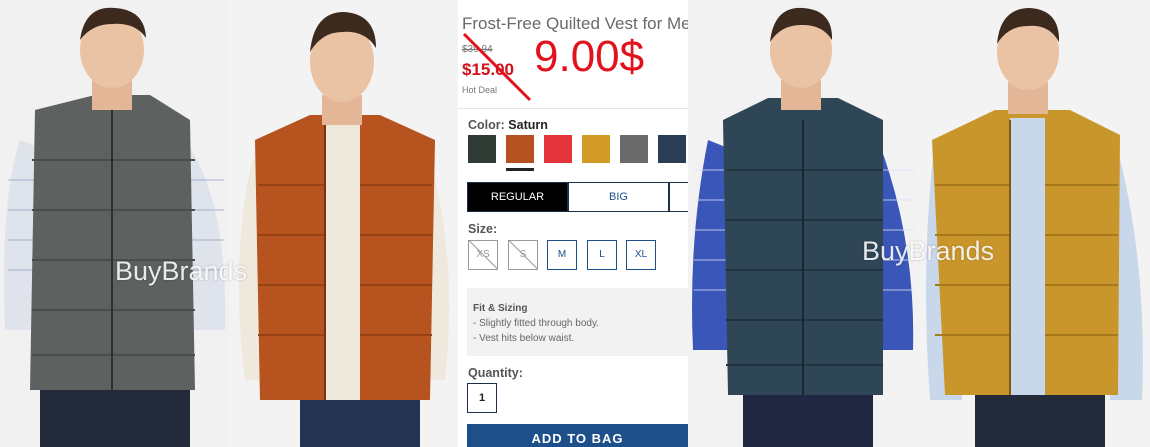  Describe the element at coordinates (641, 255) in the screenshot. I see `size-option-xl: XL` at that location.